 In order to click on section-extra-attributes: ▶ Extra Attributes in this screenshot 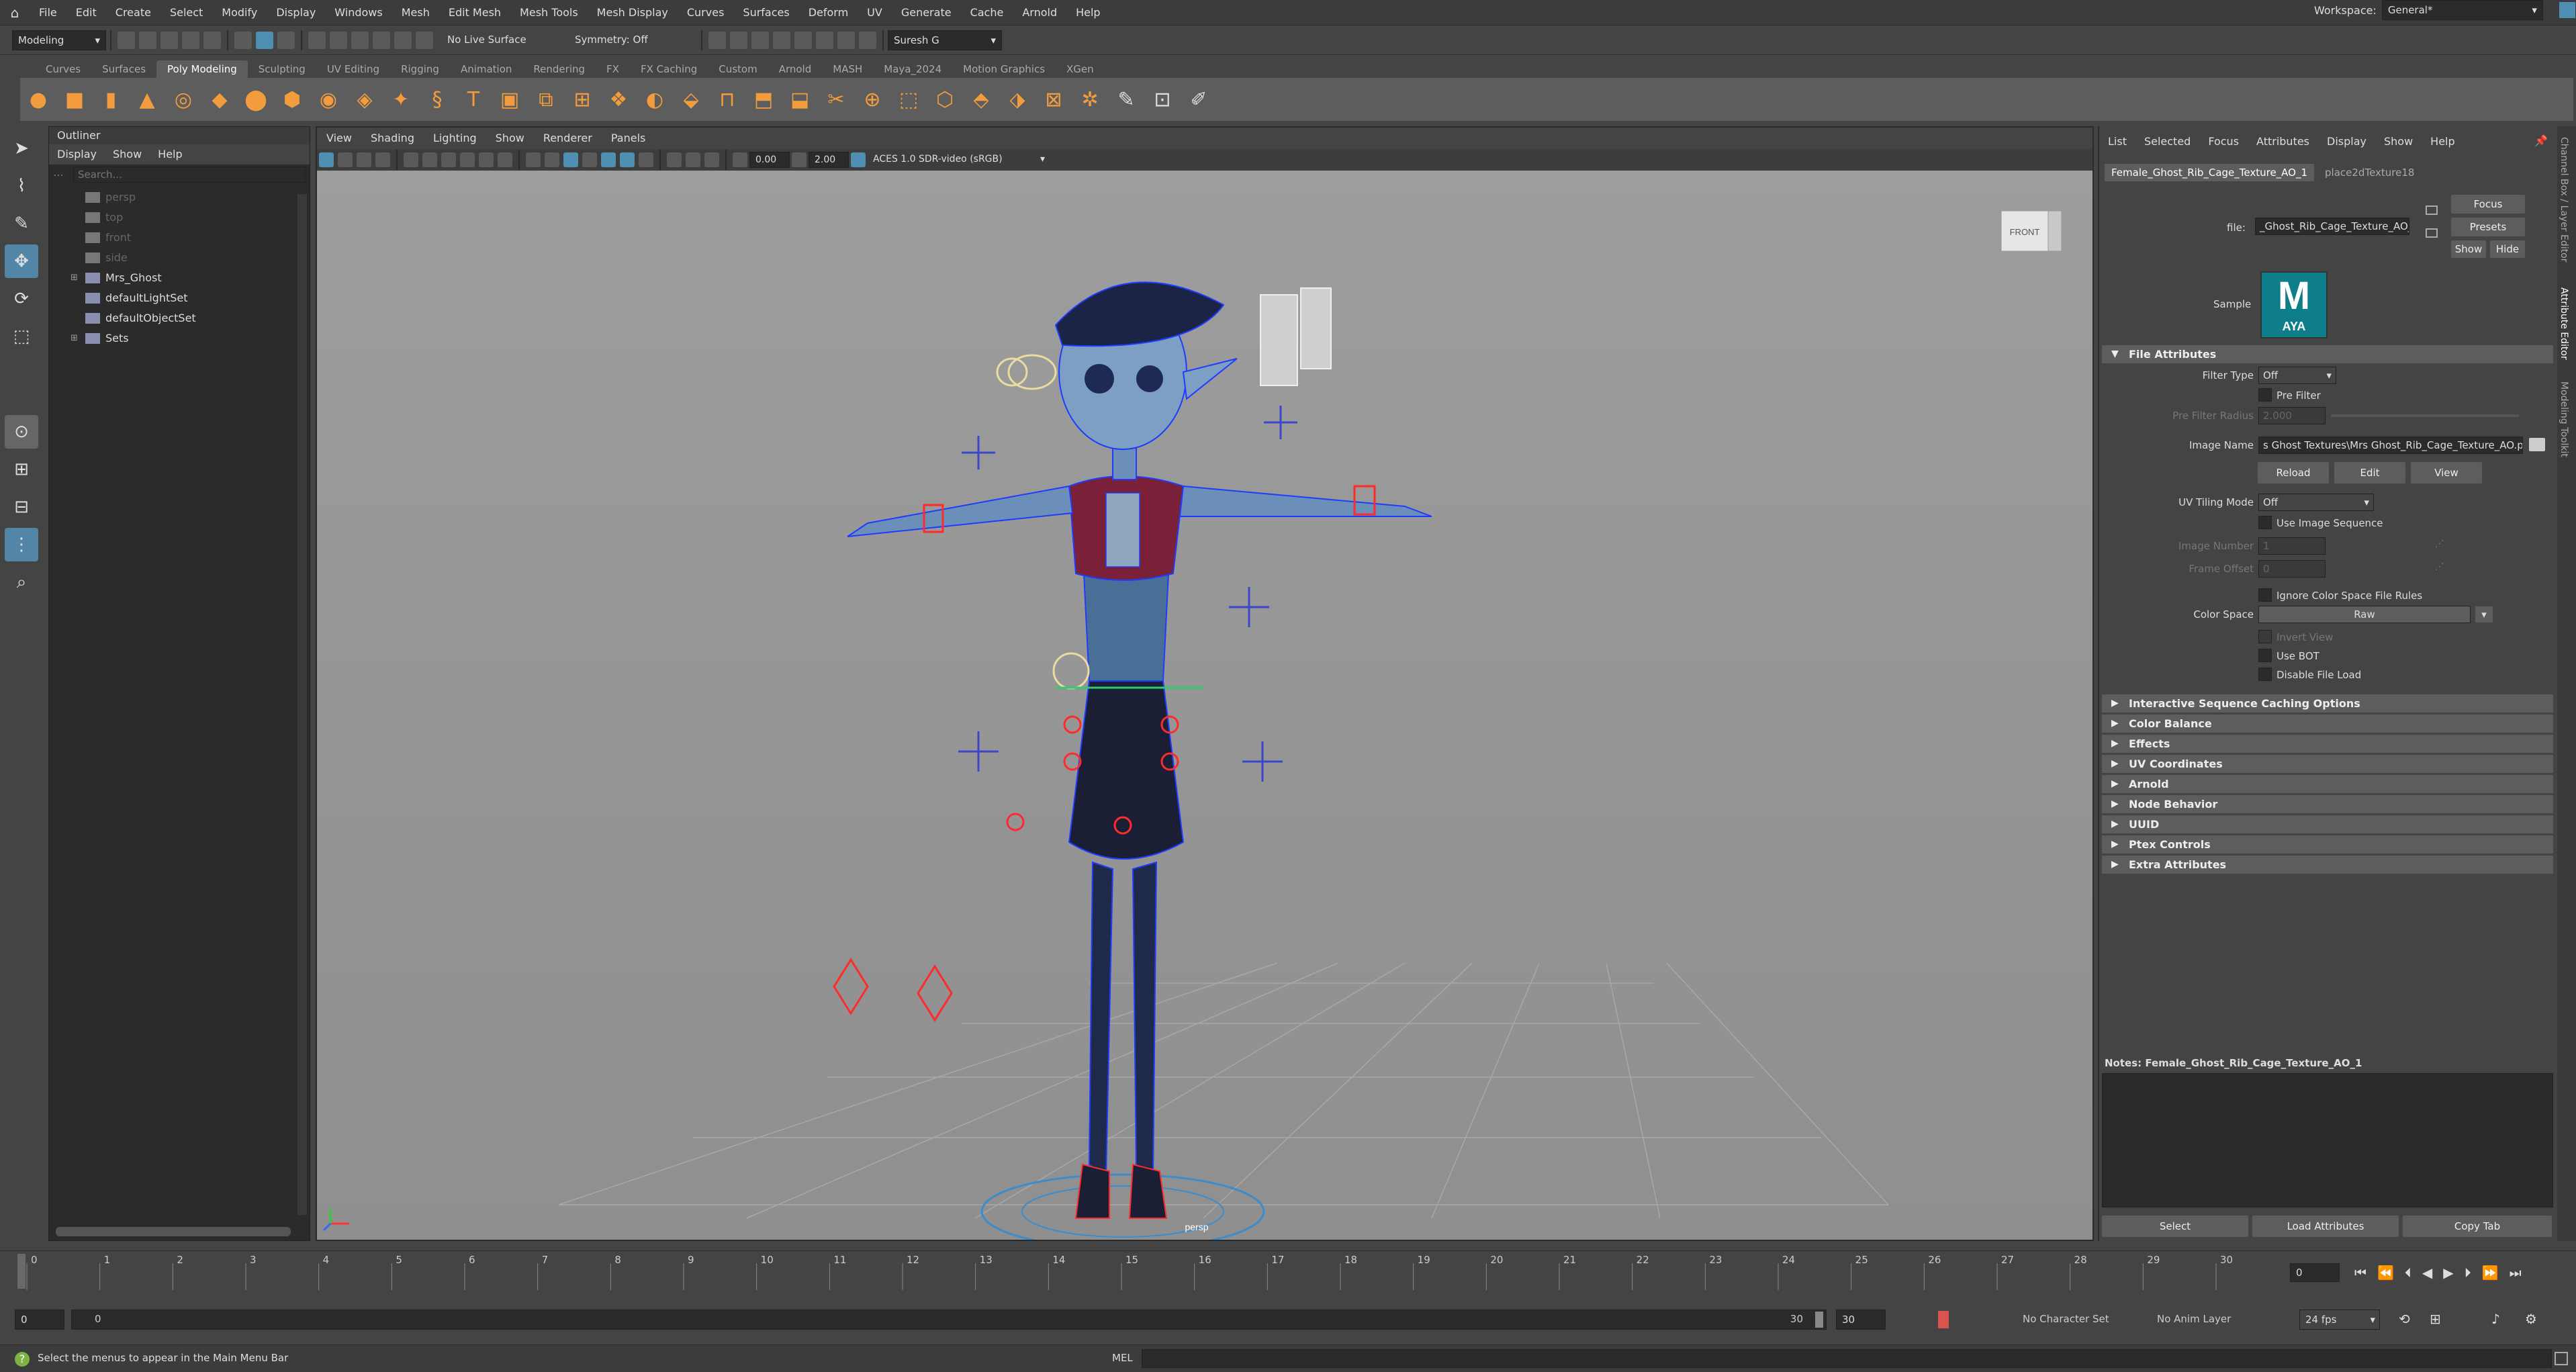, I will do `click(2327, 865)`.